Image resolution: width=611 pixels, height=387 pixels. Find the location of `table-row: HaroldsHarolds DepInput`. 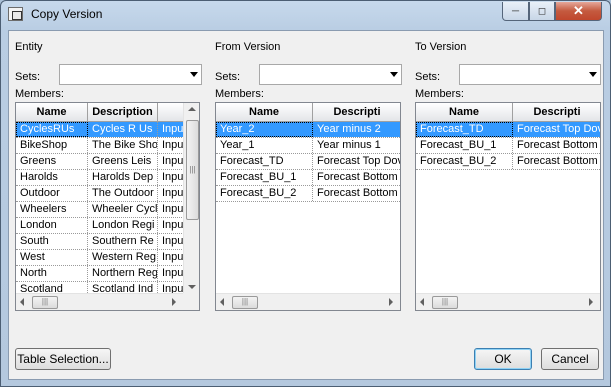

table-row: HaroldsHarolds DepInput is located at coordinates (100, 178).